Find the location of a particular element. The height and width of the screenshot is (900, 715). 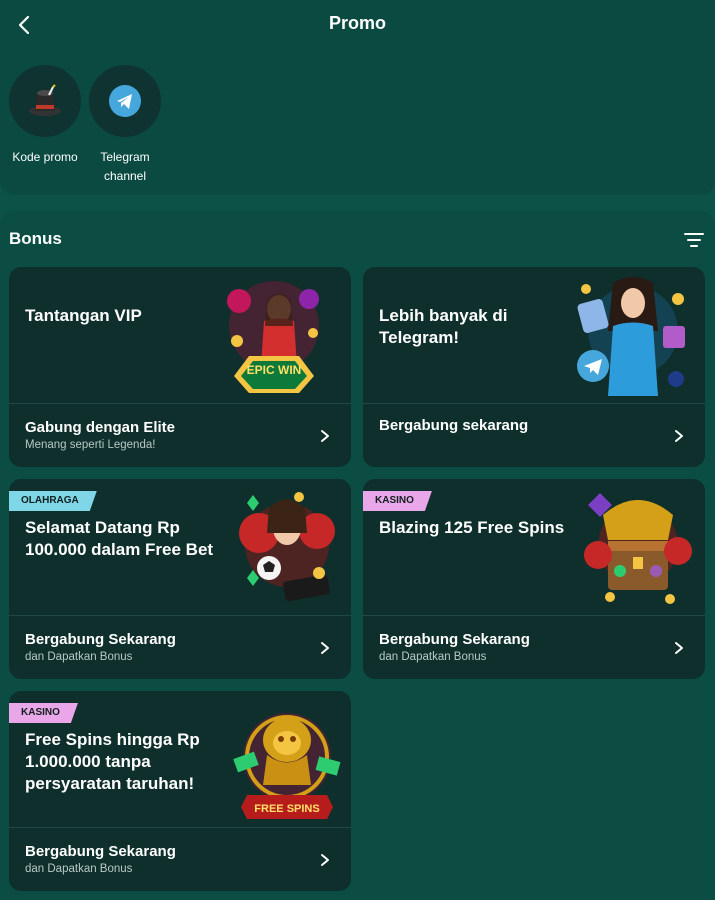

golden-lion-free-spins-art: FREE SPINS is located at coordinates (287, 766).